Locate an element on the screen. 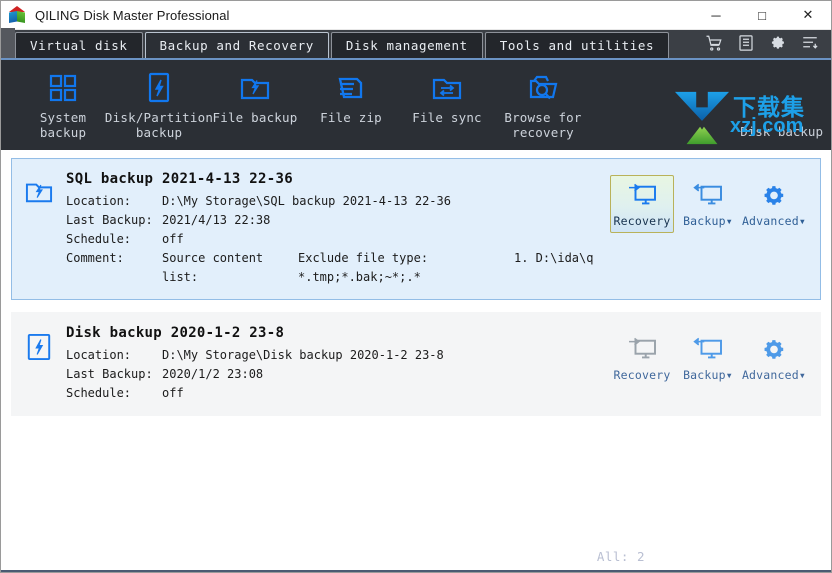 This screenshot has height=573, width=832. log-list-icon is located at coordinates (746, 43).